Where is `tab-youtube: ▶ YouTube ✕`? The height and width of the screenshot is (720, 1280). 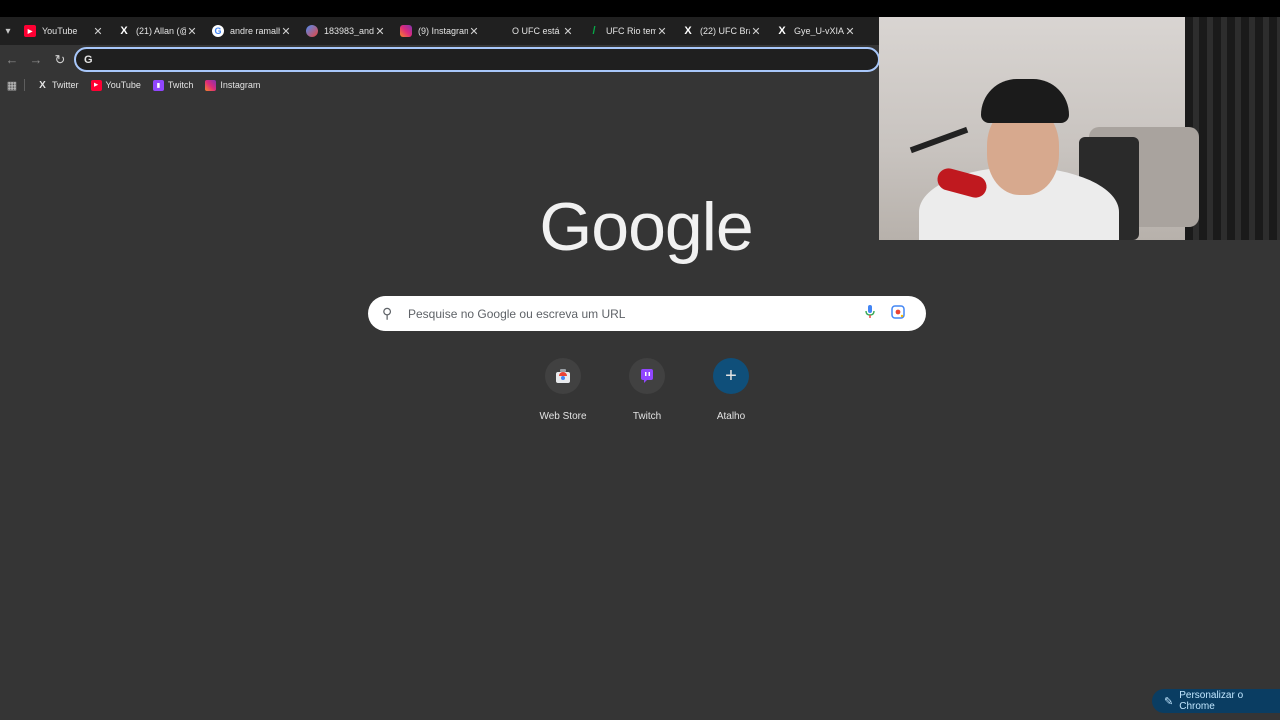
tab-youtube: ▶ YouTube ✕ is located at coordinates (63, 31).